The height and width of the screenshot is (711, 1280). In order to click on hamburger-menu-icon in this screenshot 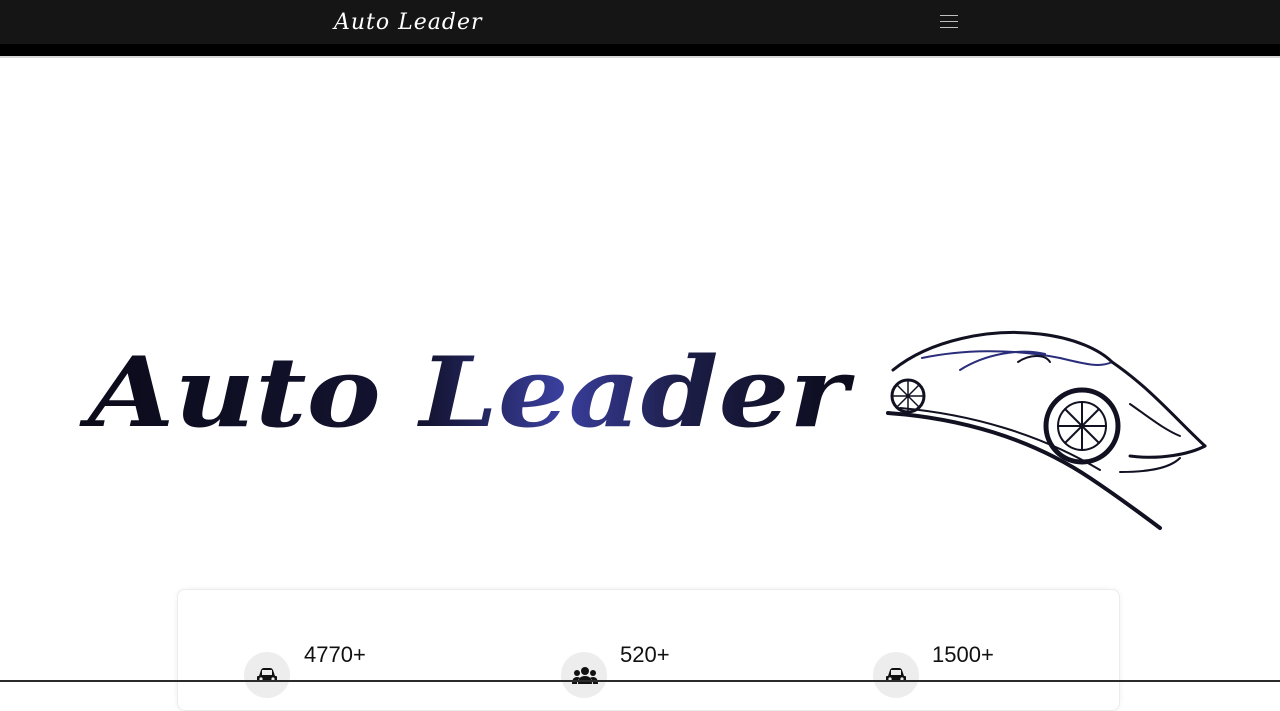, I will do `click(949, 21)`.